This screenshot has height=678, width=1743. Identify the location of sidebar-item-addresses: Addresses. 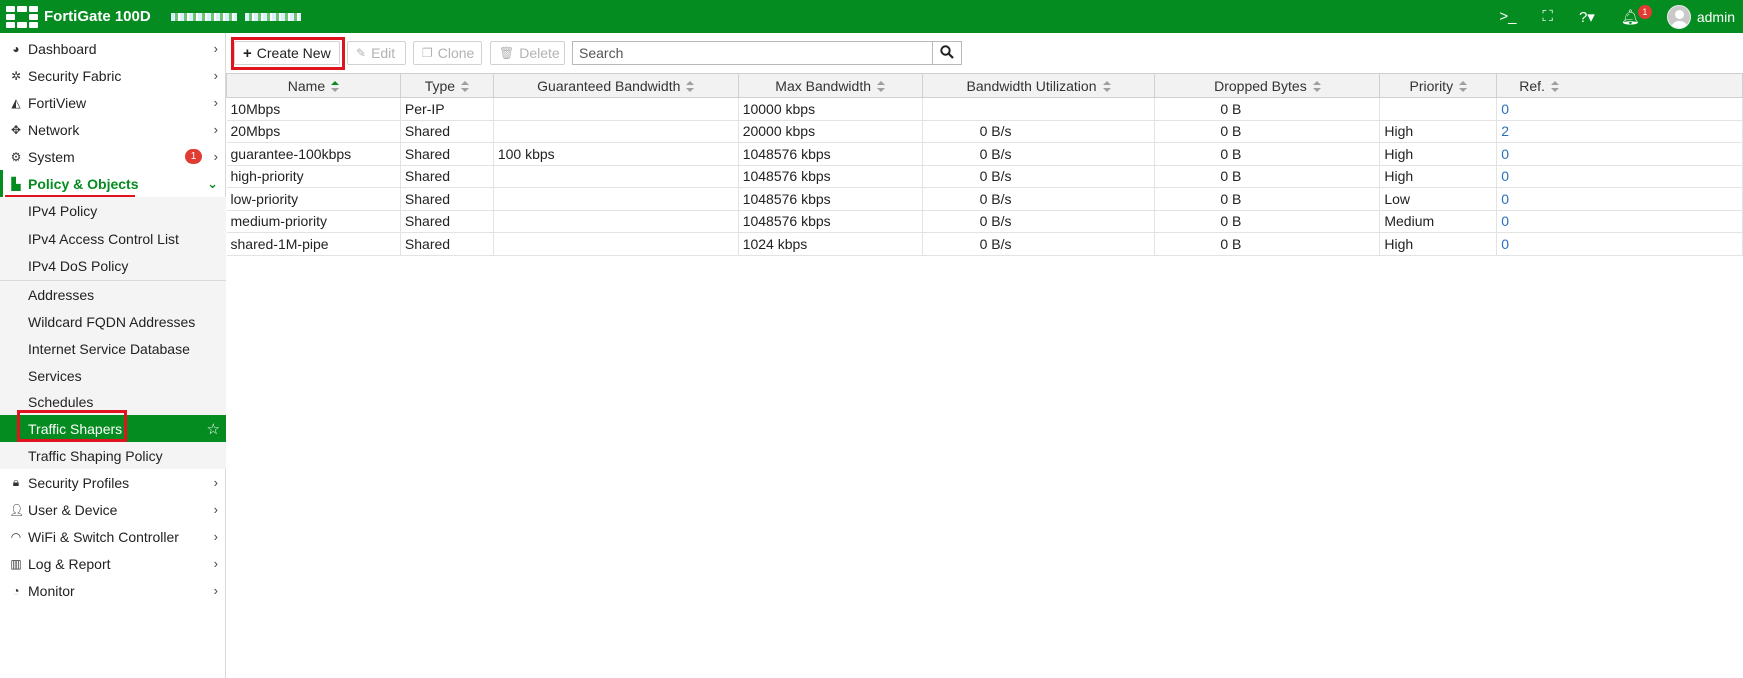
(113, 294).